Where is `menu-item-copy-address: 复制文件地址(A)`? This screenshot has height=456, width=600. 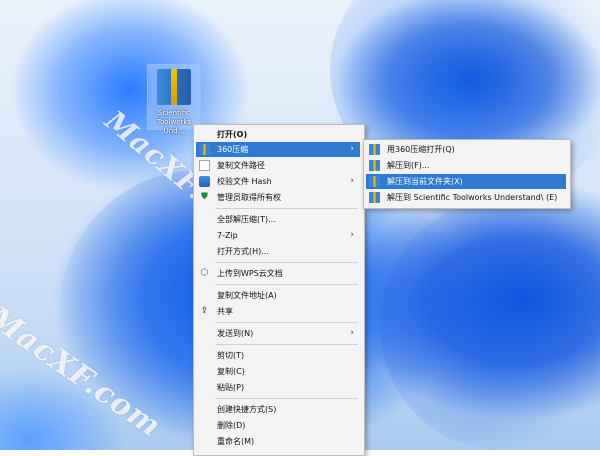
menu-item-copy-address: 复制文件地址(A) is located at coordinates (278, 295).